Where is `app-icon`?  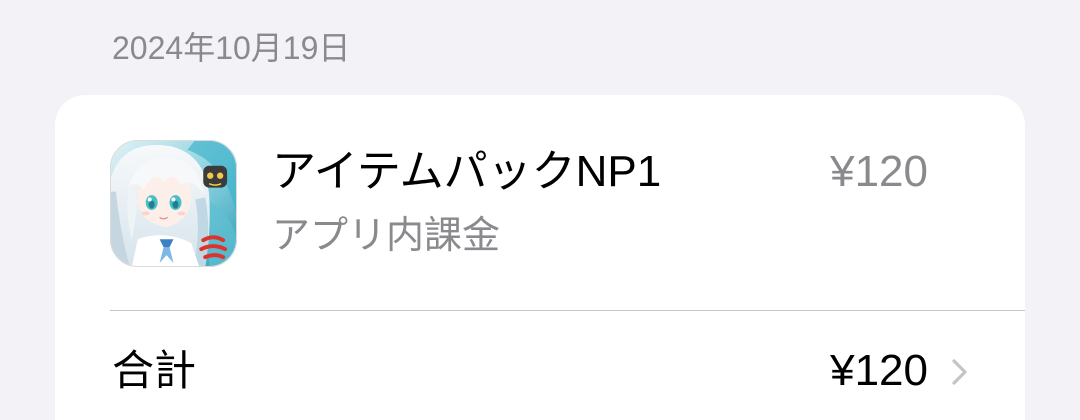 app-icon is located at coordinates (173, 203).